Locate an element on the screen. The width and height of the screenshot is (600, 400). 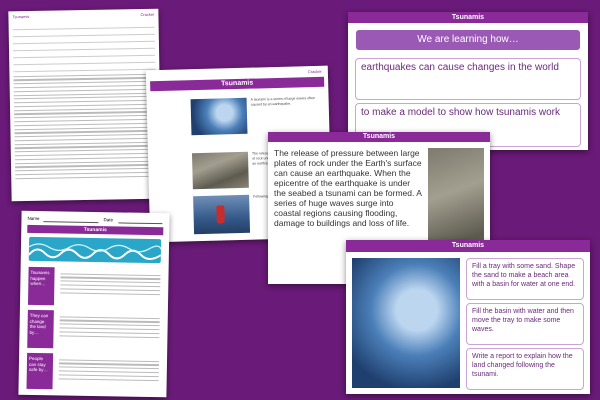
lesson-plan-sheet: Tsunamis Cracker is located at coordinates (85, 105).